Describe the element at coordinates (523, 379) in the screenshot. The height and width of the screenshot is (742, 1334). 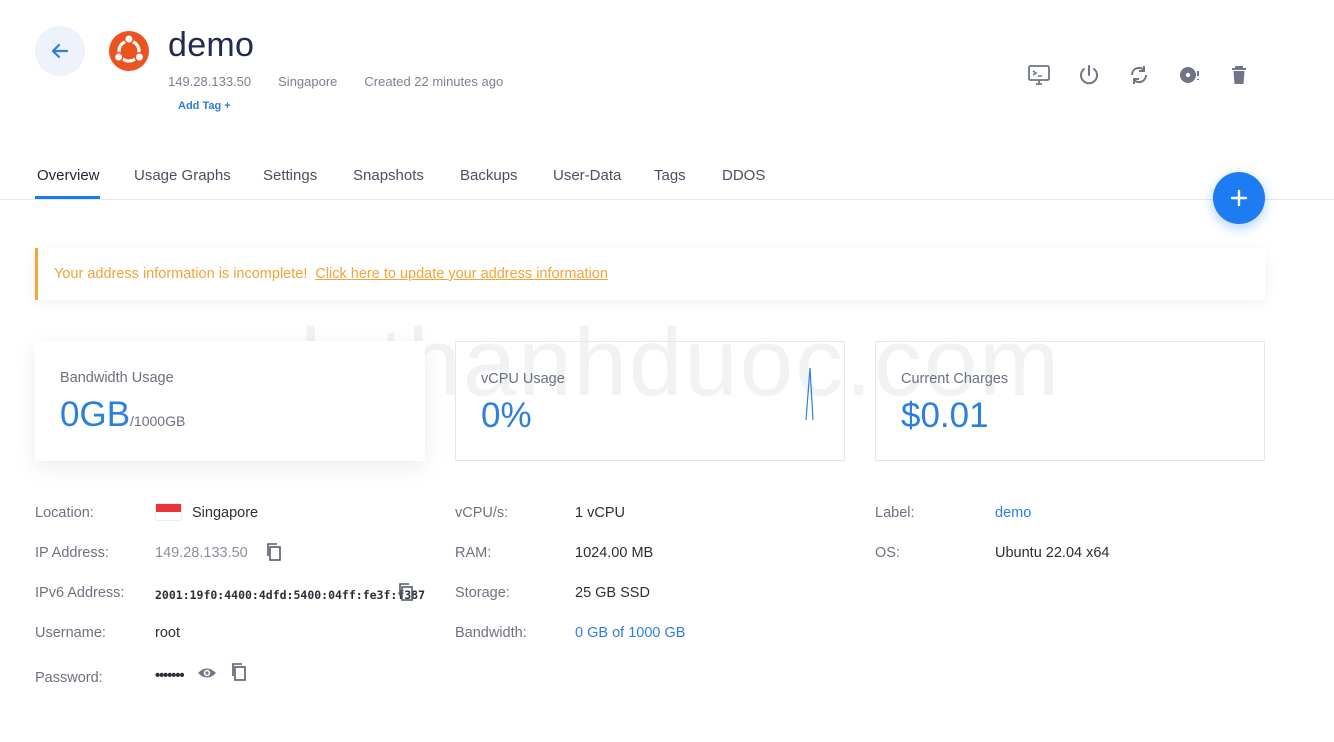
I see `vcpu-card-label: vCPU Usage` at that location.